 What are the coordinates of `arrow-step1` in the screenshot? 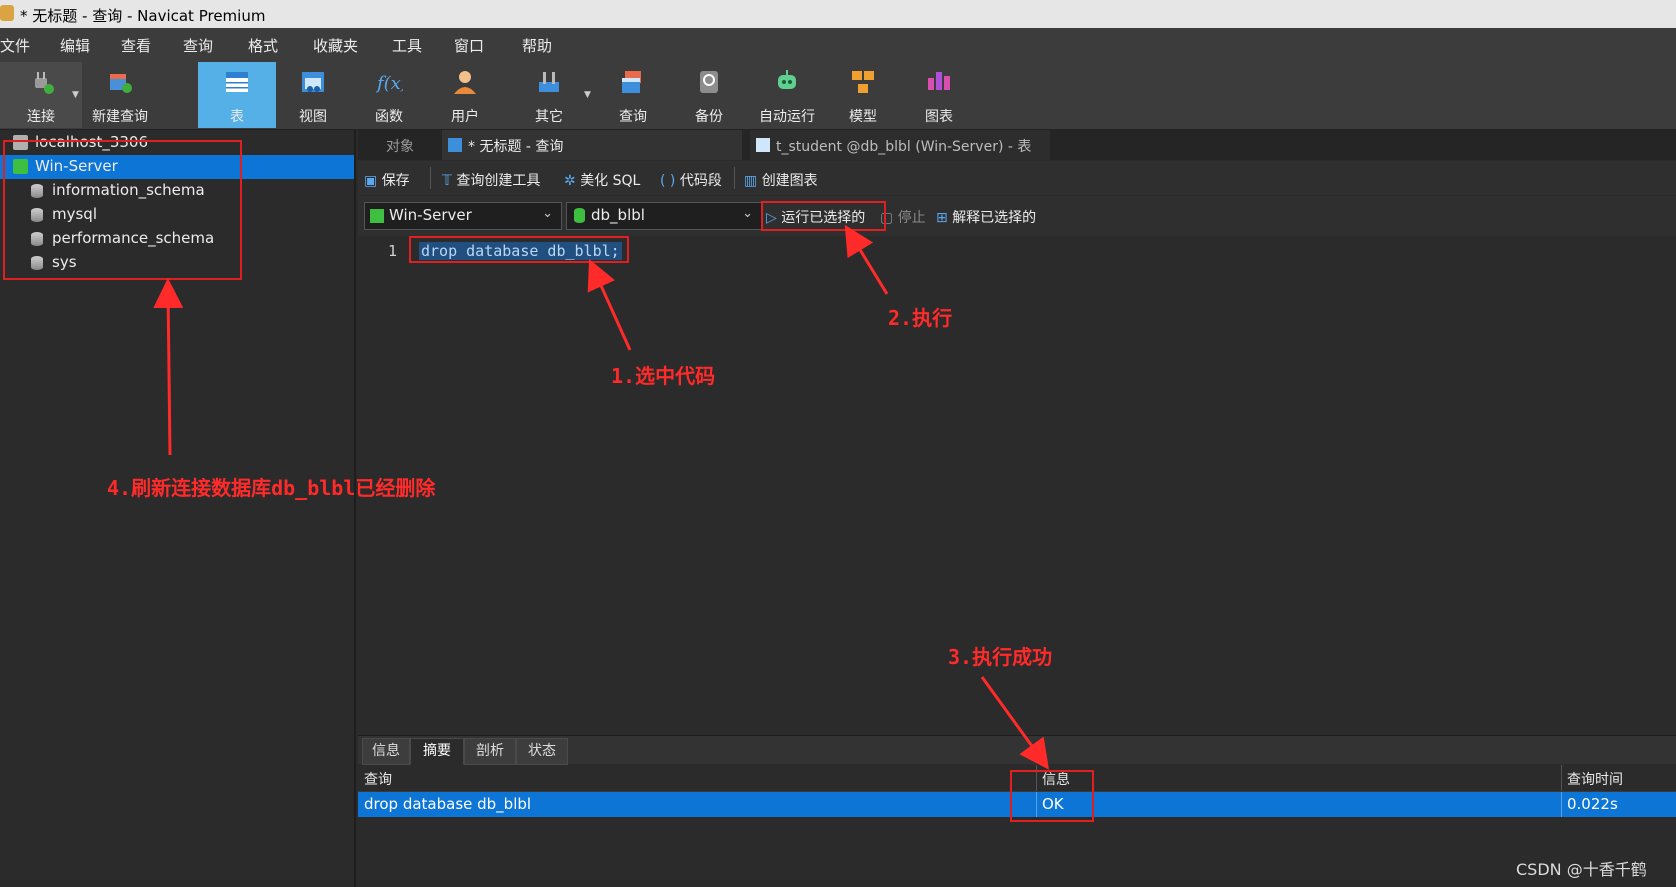 It's located at (609, 305).